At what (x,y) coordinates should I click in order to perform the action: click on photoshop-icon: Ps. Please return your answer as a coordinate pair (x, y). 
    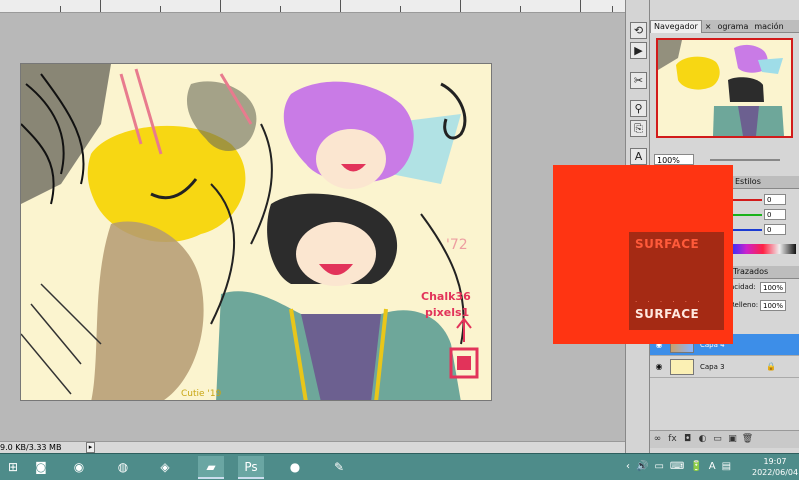
    Looking at the image, I should click on (251, 467).